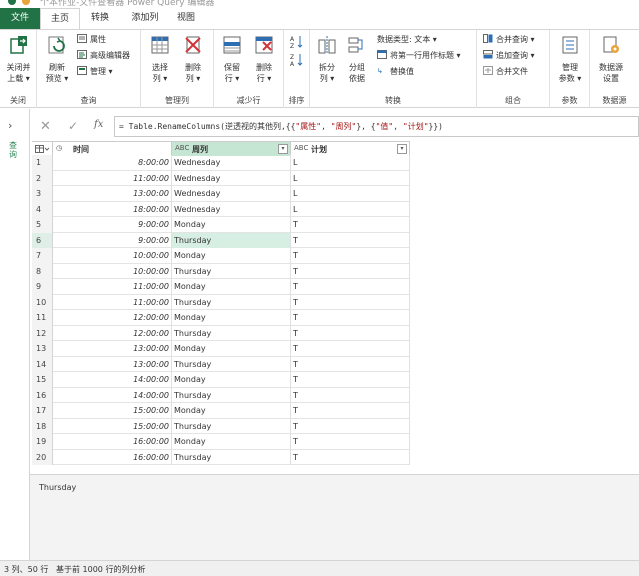 The height and width of the screenshot is (576, 639). I want to click on table-row: 12 12:00:00 Thursday T, so click(221, 333).